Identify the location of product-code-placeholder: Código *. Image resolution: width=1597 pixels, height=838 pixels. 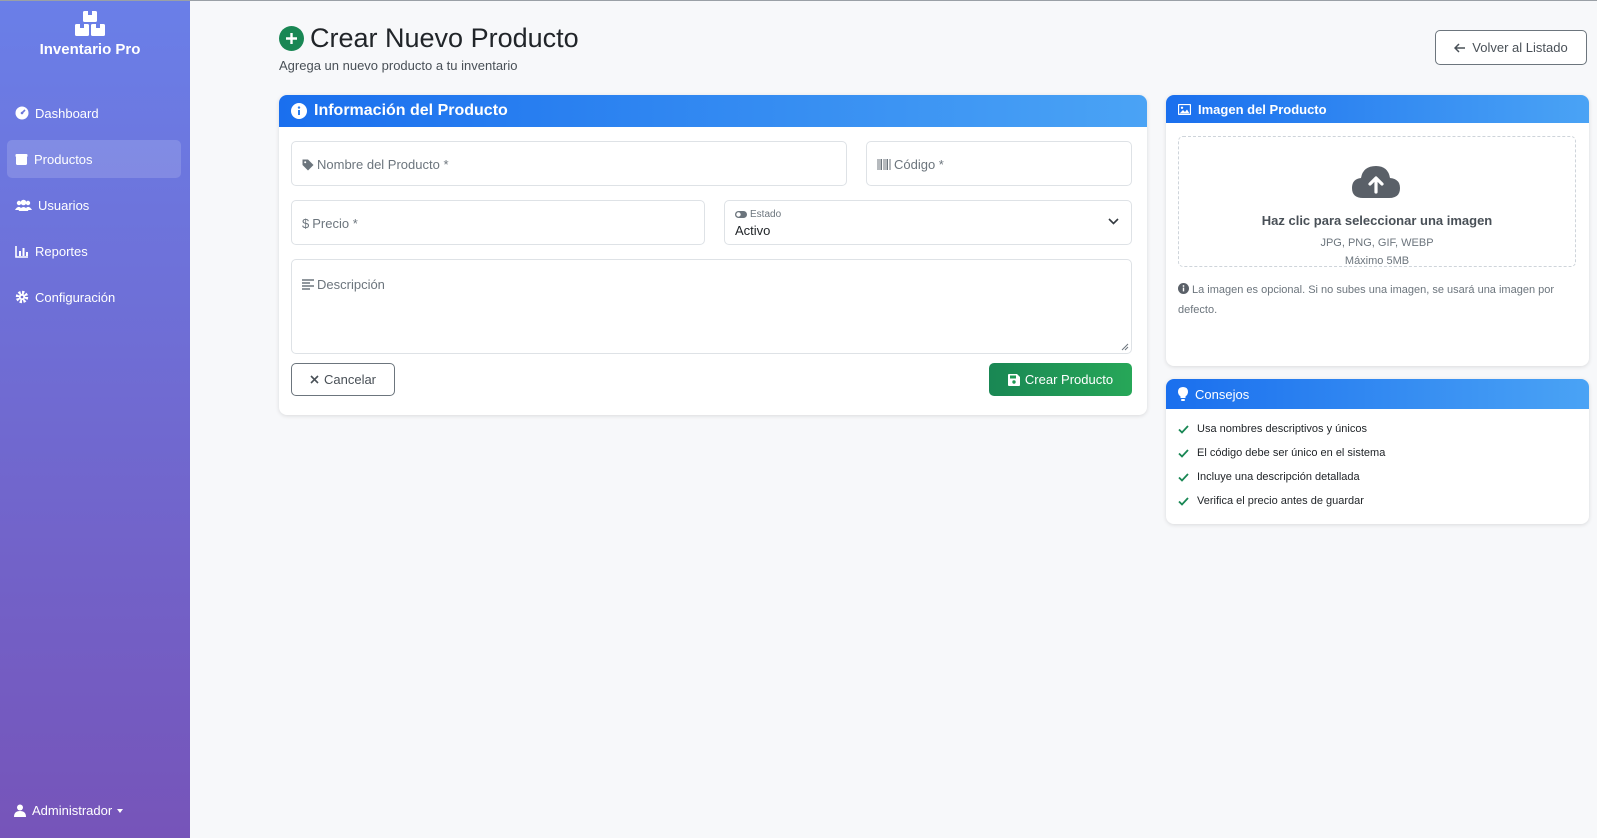
(910, 164).